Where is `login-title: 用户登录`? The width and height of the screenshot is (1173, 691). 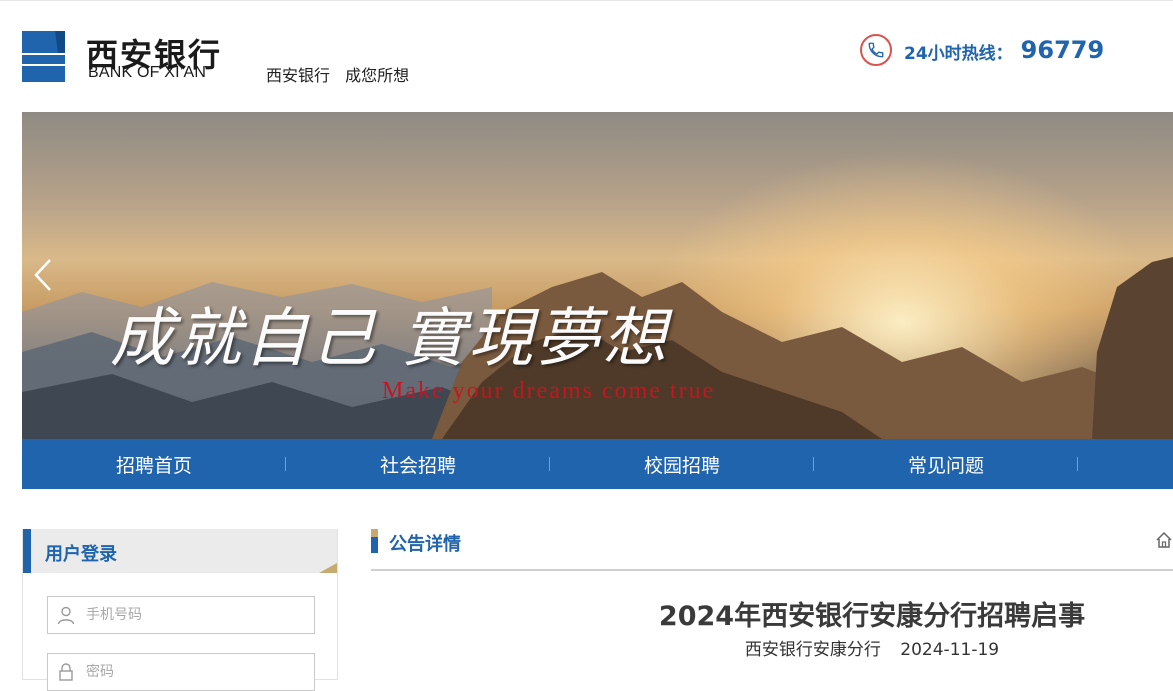
login-title: 用户登录 is located at coordinates (81, 554).